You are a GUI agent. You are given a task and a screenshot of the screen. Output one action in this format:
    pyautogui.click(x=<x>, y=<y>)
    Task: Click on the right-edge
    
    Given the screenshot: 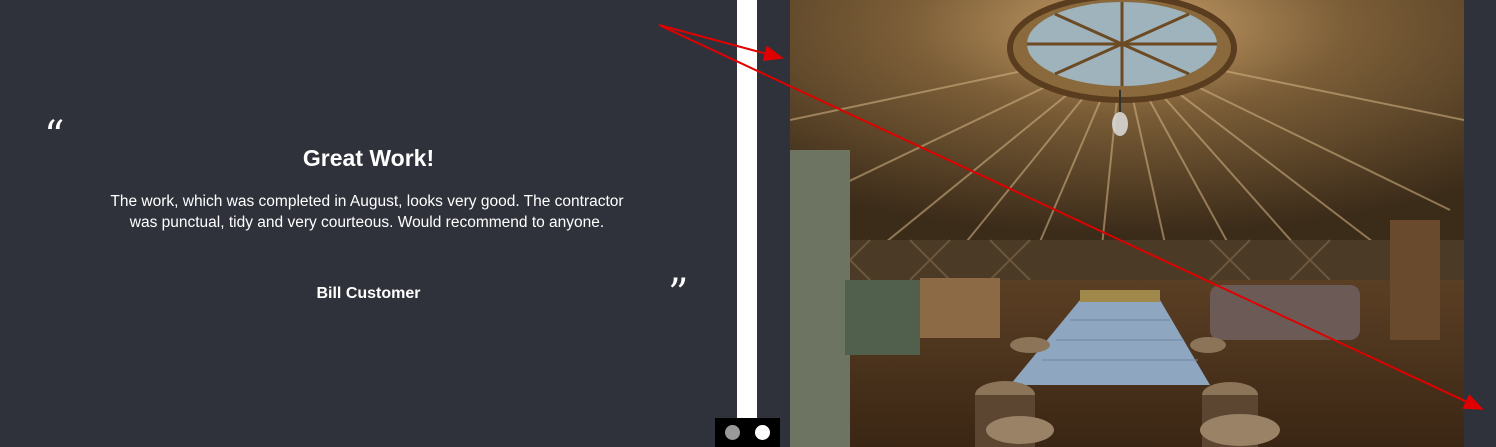 What is the action you would take?
    pyautogui.click(x=1480, y=223)
    